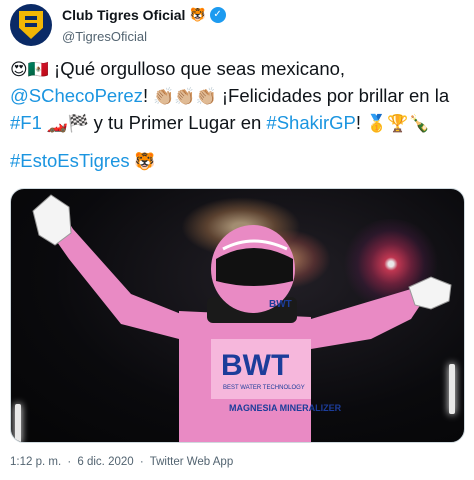  What do you see at coordinates (180, 122) in the screenshot?
I see `line-3-text: y tu Primer Lugar en` at bounding box center [180, 122].